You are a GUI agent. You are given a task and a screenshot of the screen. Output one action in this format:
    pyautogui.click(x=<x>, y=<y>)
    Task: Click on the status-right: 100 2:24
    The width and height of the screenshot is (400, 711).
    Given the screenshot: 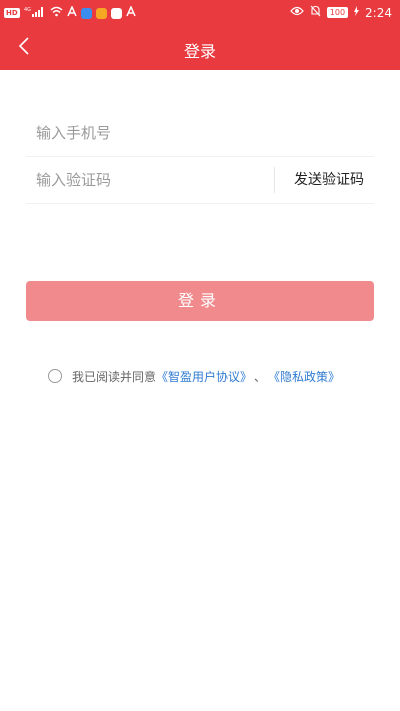 What is the action you would take?
    pyautogui.click(x=340, y=12)
    